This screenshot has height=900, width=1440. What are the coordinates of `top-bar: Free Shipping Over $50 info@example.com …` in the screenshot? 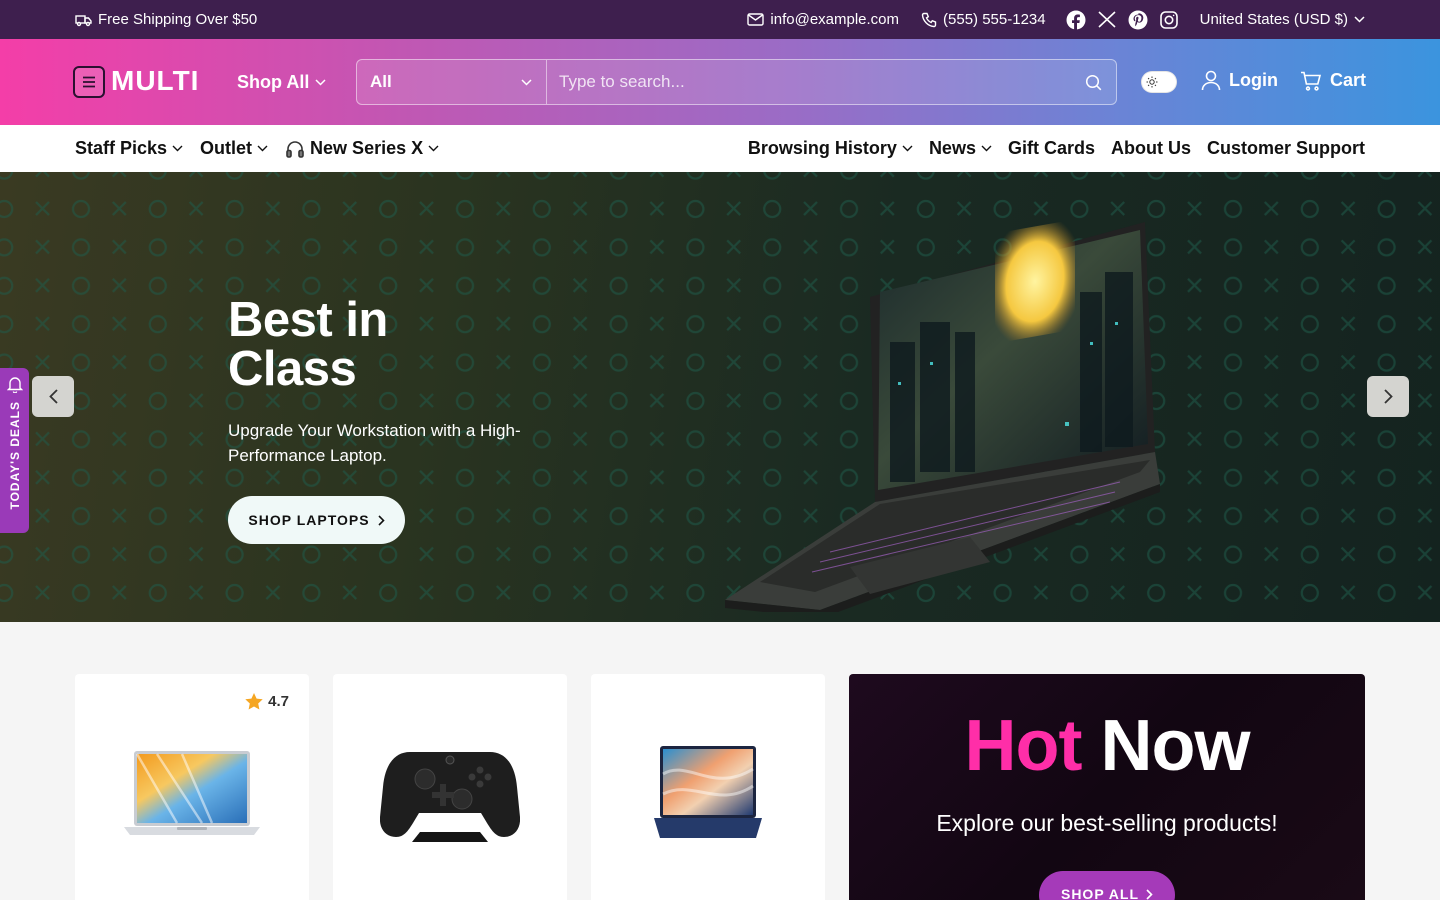 It's located at (720, 19).